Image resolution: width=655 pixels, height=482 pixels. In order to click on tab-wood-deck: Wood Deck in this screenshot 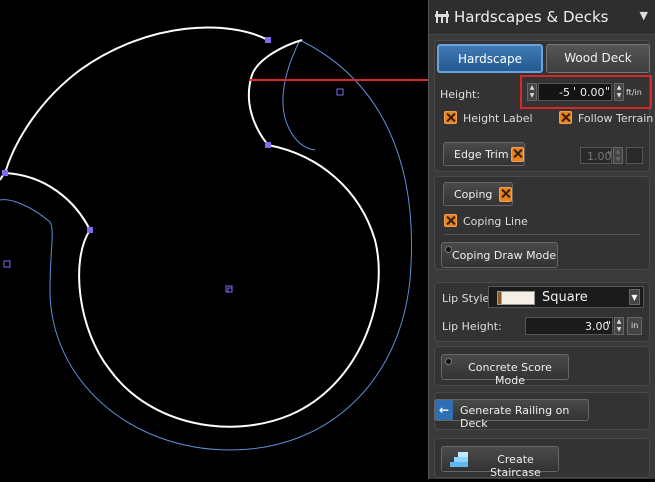, I will do `click(598, 58)`.